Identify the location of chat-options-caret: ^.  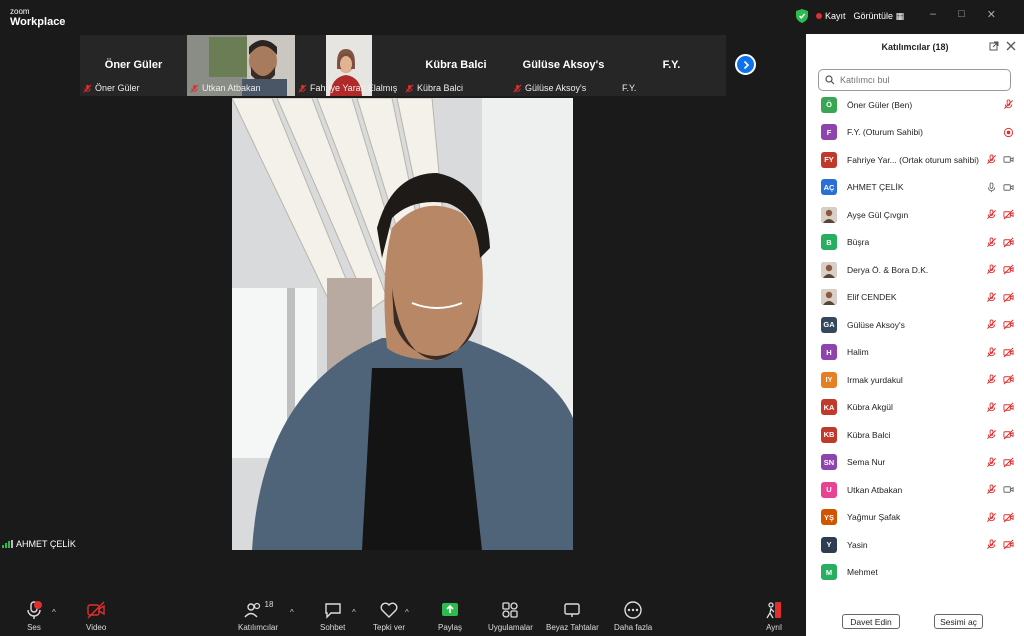
(354, 612).